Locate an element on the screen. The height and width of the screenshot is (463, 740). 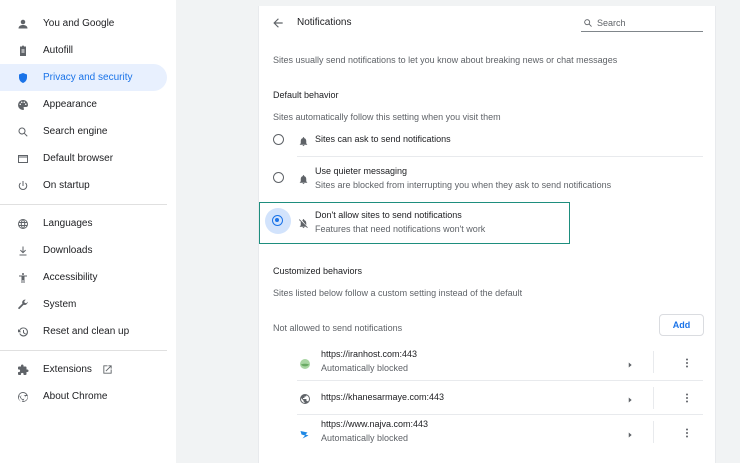
person-icon is located at coordinates (23, 24).